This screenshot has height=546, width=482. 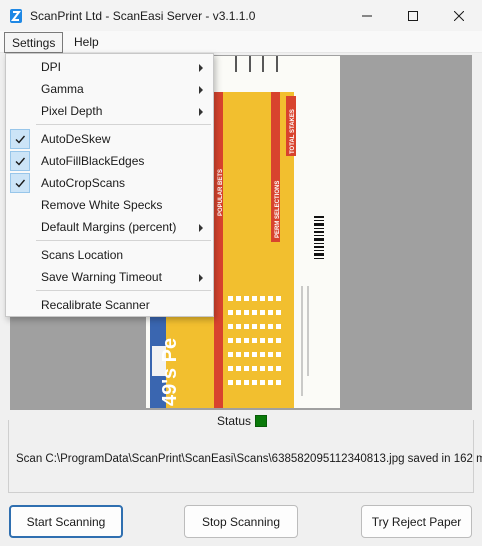 I want to click on menu-item-scans-location: Scans Location, so click(x=109, y=255).